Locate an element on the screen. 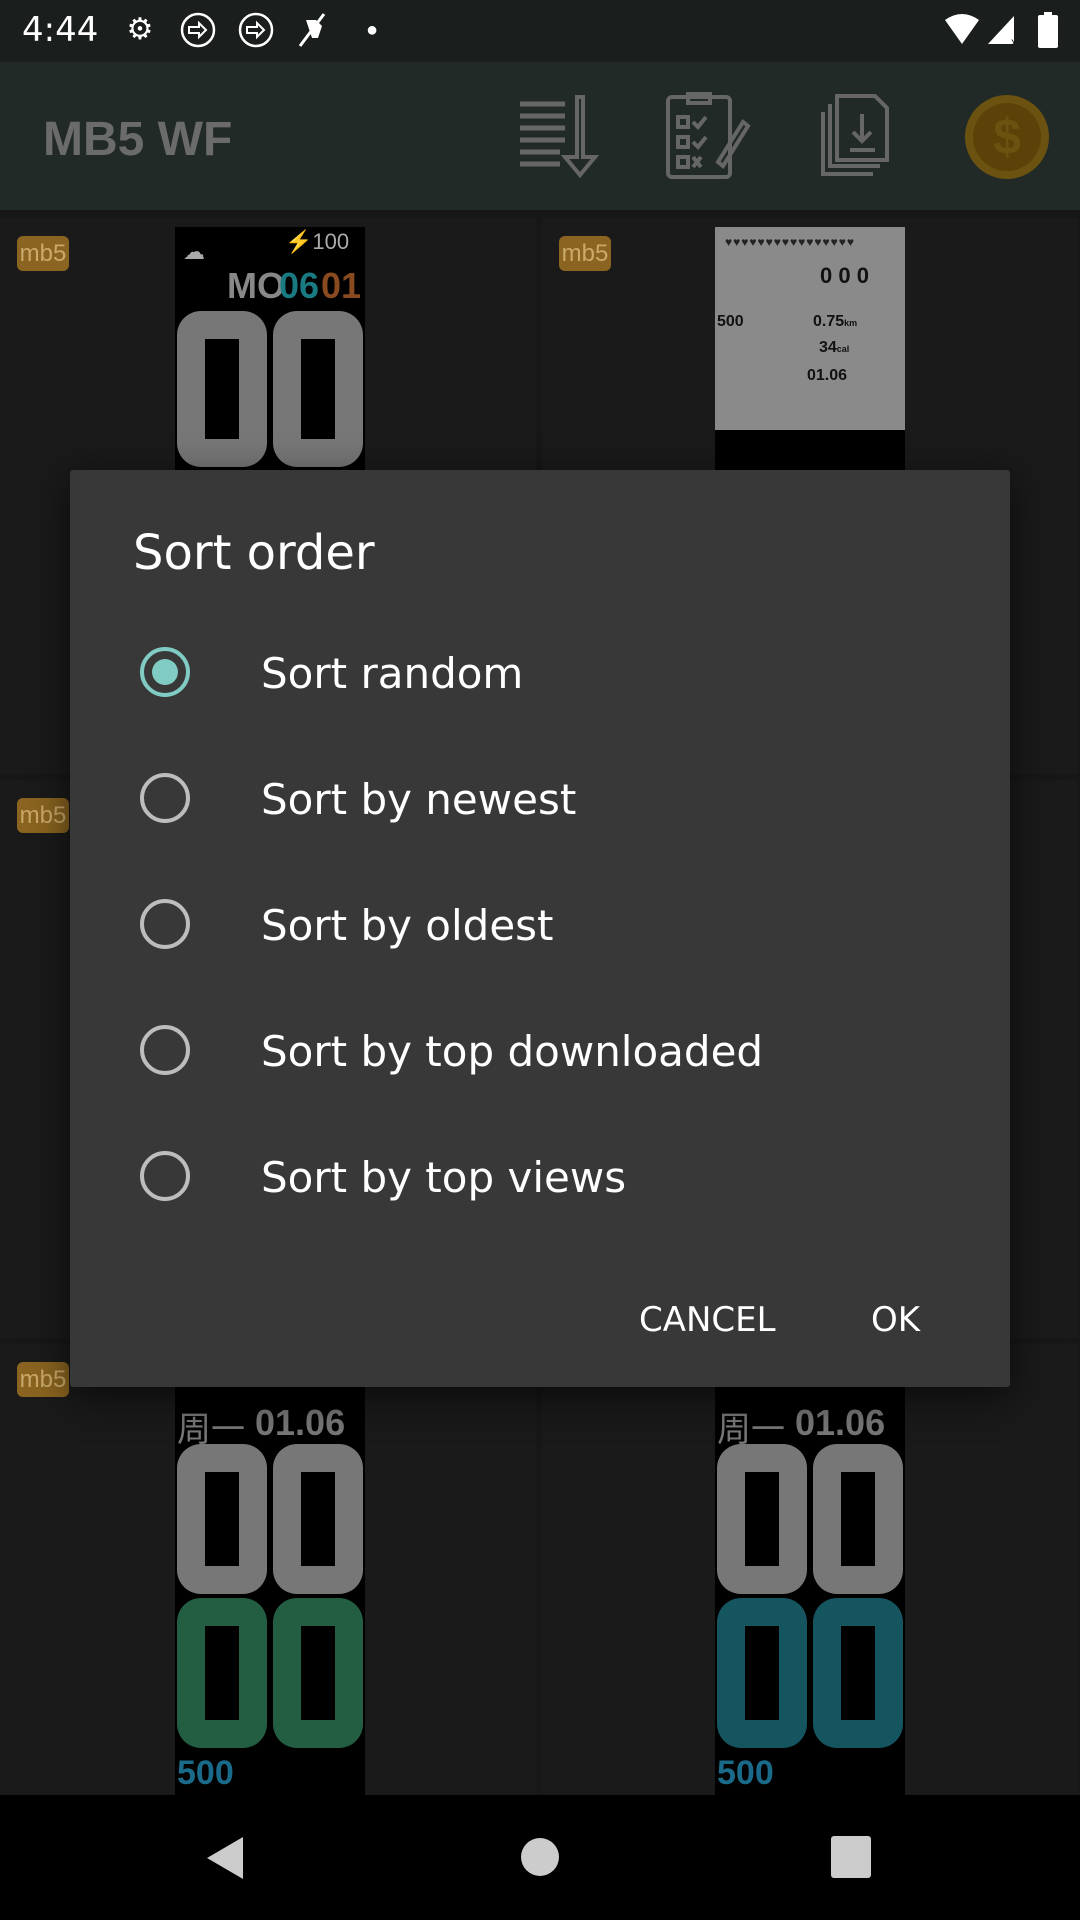 This screenshot has width=1080, height=1920. option-sort-top-downloaded: Sort by top downloaded is located at coordinates (540, 1050).